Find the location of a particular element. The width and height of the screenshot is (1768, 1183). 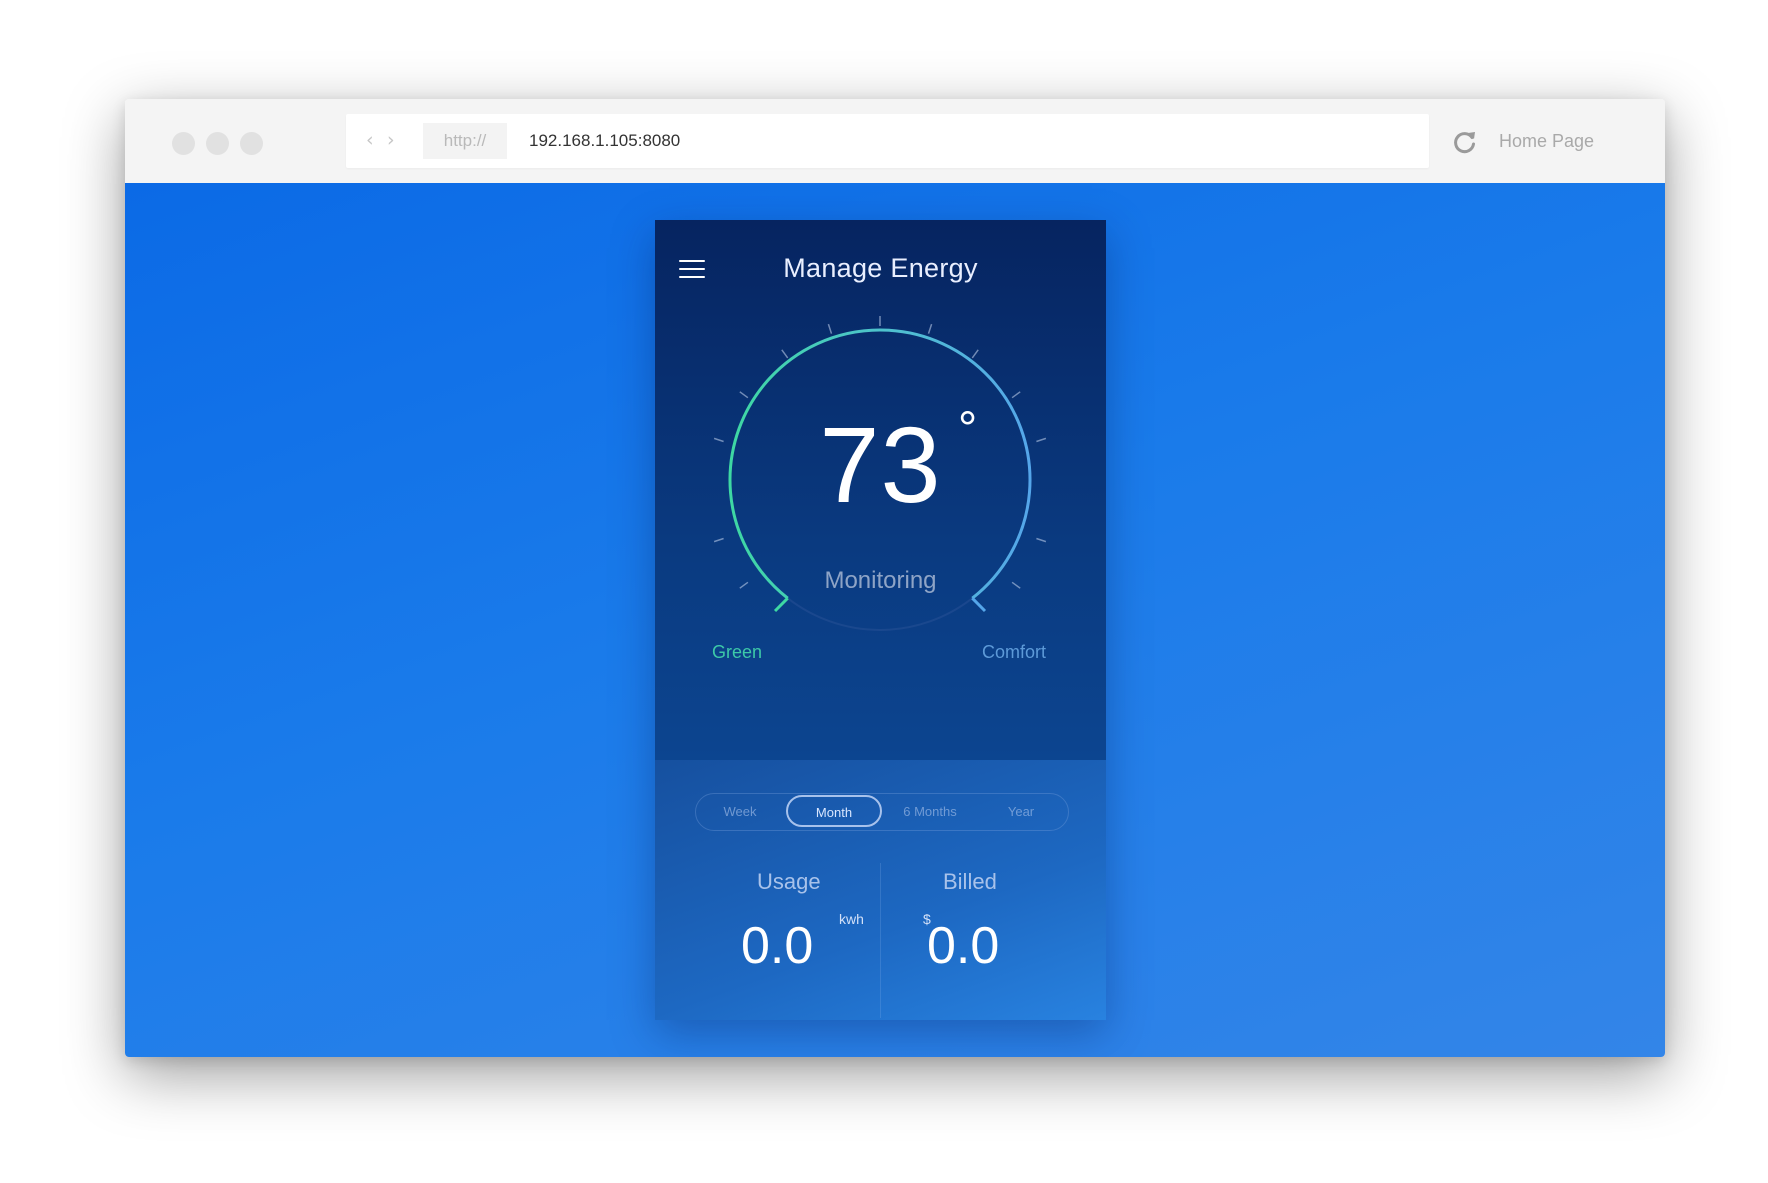

billed-label: Billed is located at coordinates (970, 881).